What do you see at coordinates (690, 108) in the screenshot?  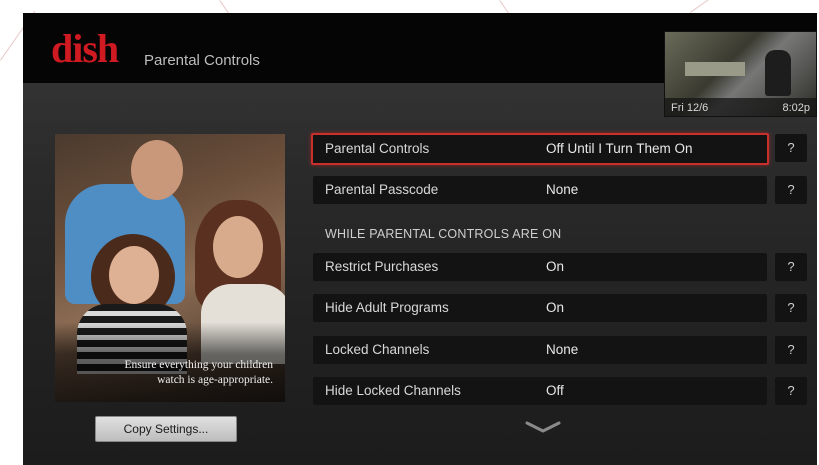 I see `preview-date: Fri 12/6` at bounding box center [690, 108].